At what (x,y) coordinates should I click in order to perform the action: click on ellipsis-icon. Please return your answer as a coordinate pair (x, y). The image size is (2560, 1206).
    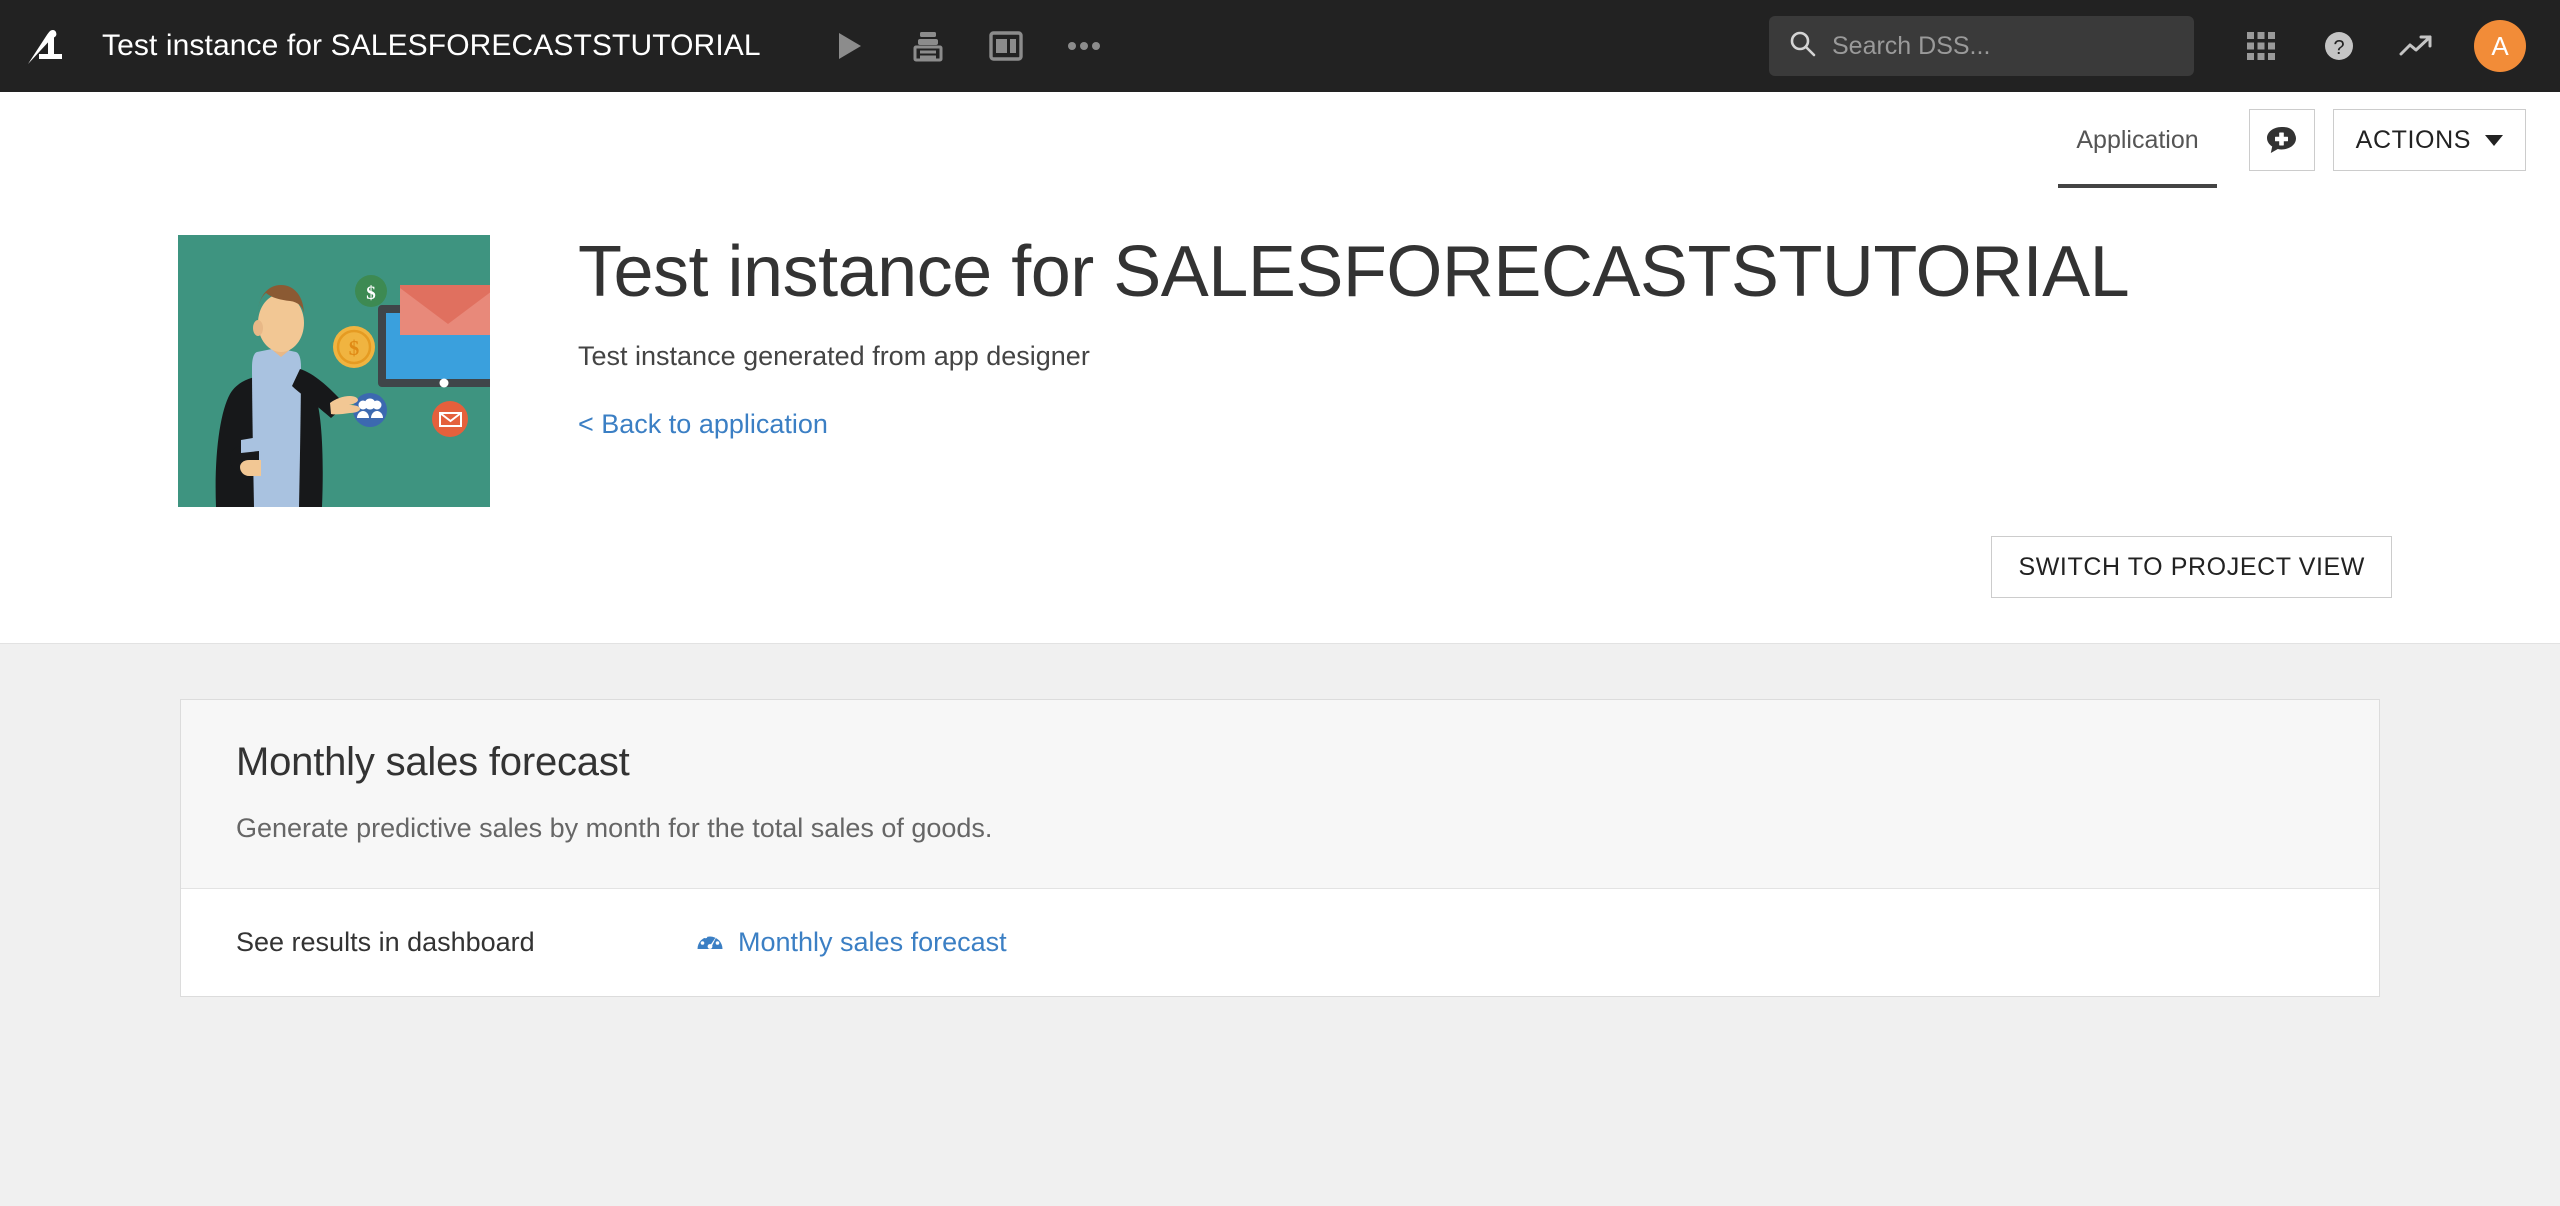
    Looking at the image, I should click on (1084, 46).